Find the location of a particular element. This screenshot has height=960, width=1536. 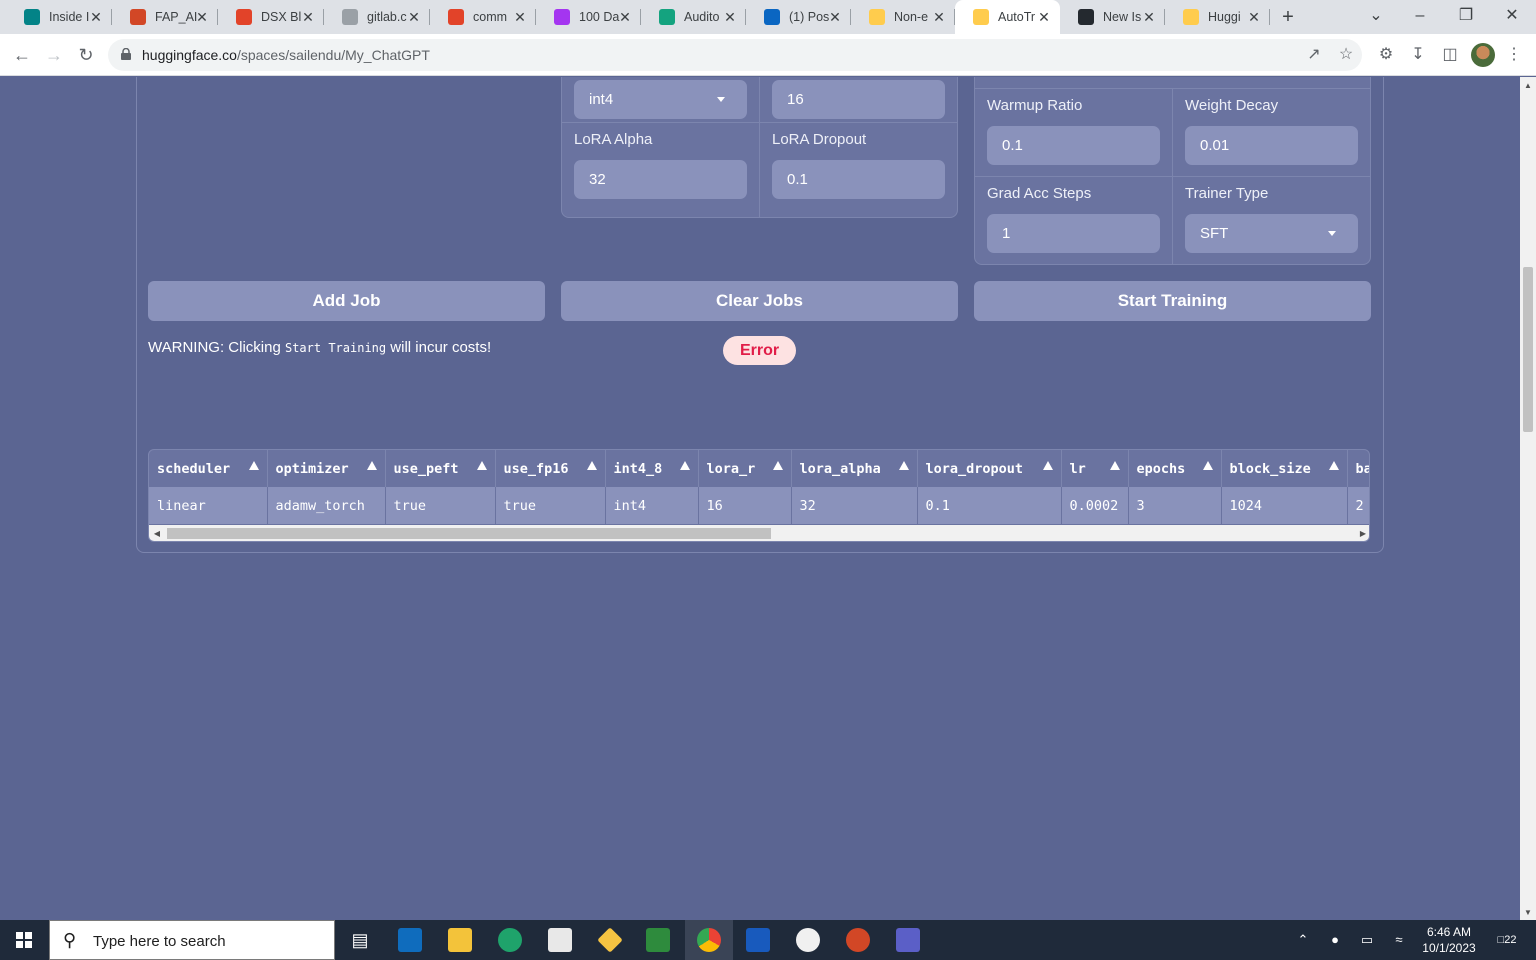

wifi-icon: ≈ is located at coordinates (1399, 940).